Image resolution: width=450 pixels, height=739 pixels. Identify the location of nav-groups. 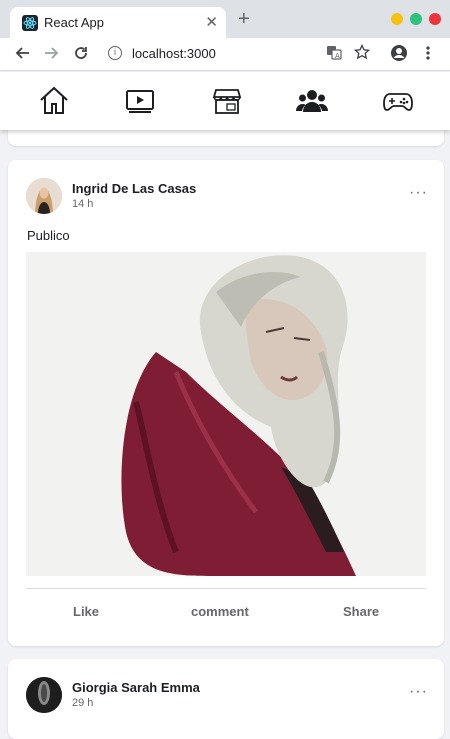
(312, 101).